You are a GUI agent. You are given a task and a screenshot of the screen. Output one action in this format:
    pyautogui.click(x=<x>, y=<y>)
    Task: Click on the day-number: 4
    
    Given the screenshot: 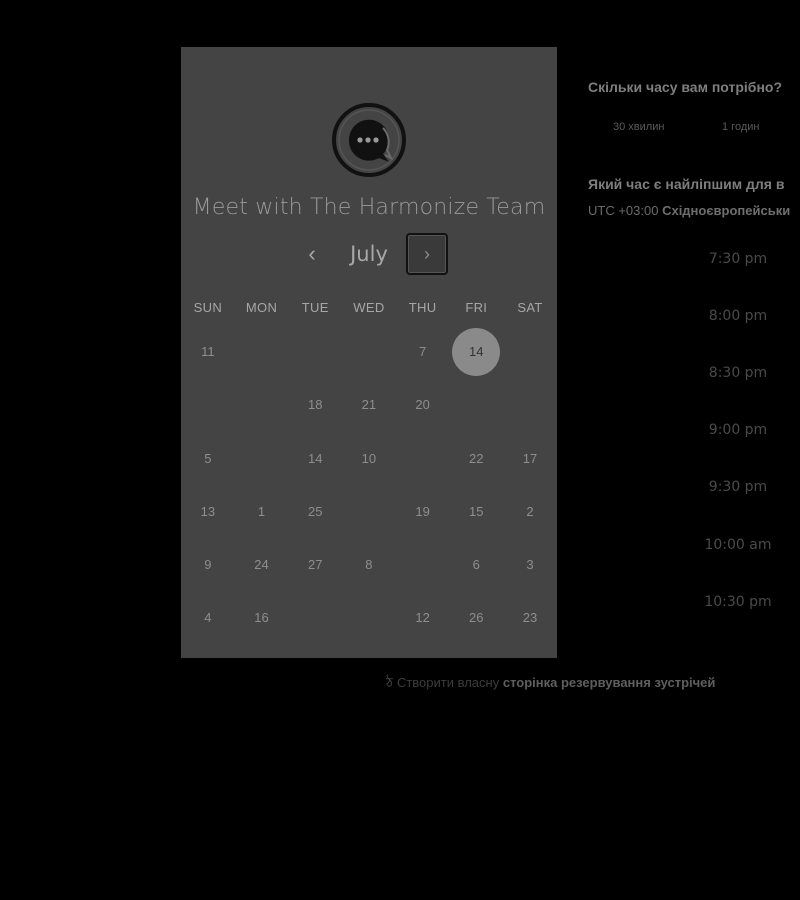 What is the action you would take?
    pyautogui.click(x=208, y=618)
    